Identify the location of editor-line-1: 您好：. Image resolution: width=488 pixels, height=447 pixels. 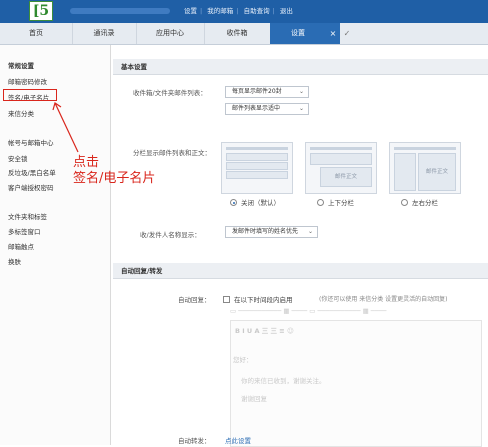
(243, 360).